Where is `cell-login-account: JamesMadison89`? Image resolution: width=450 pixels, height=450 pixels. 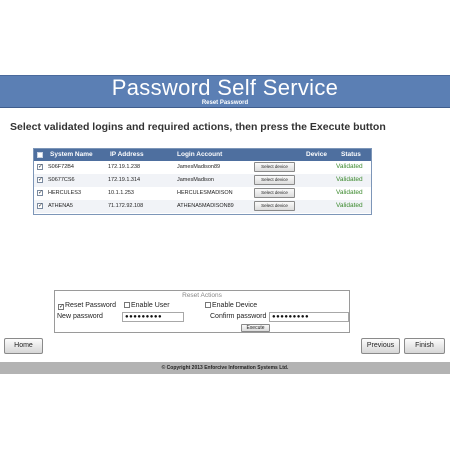 cell-login-account: JamesMadison89 is located at coordinates (199, 167).